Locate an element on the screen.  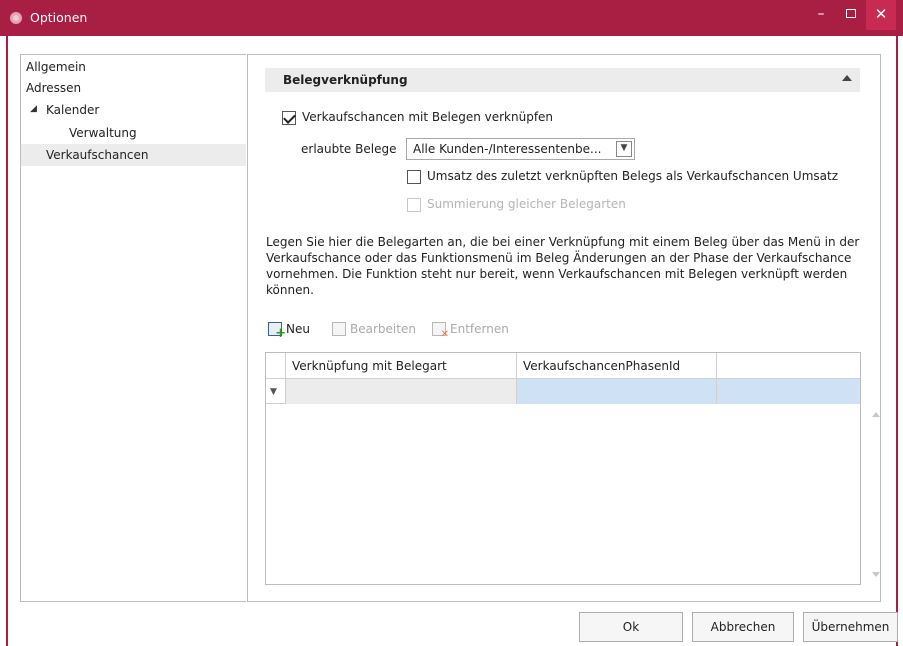
new-button: Neu is located at coordinates (289, 331).